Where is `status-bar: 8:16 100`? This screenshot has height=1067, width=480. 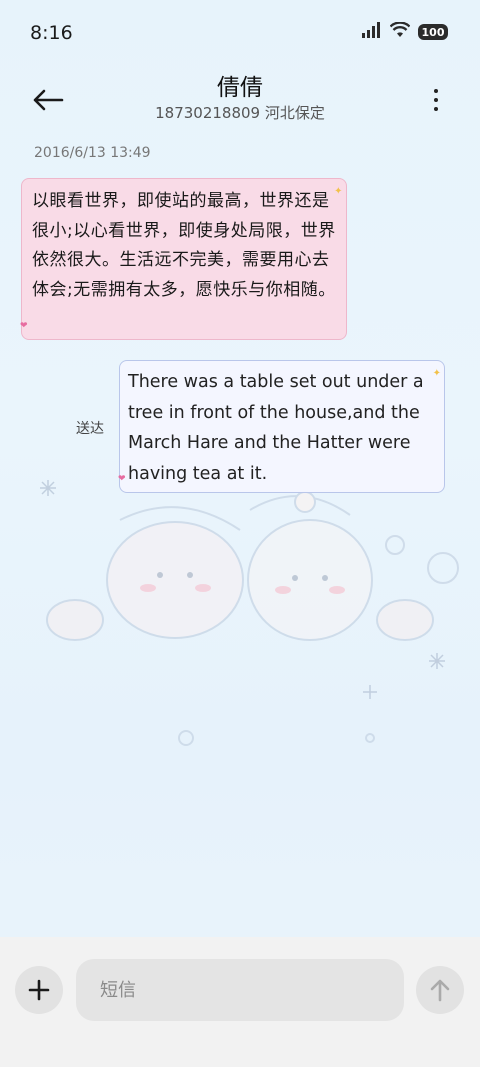 status-bar: 8:16 100 is located at coordinates (240, 32).